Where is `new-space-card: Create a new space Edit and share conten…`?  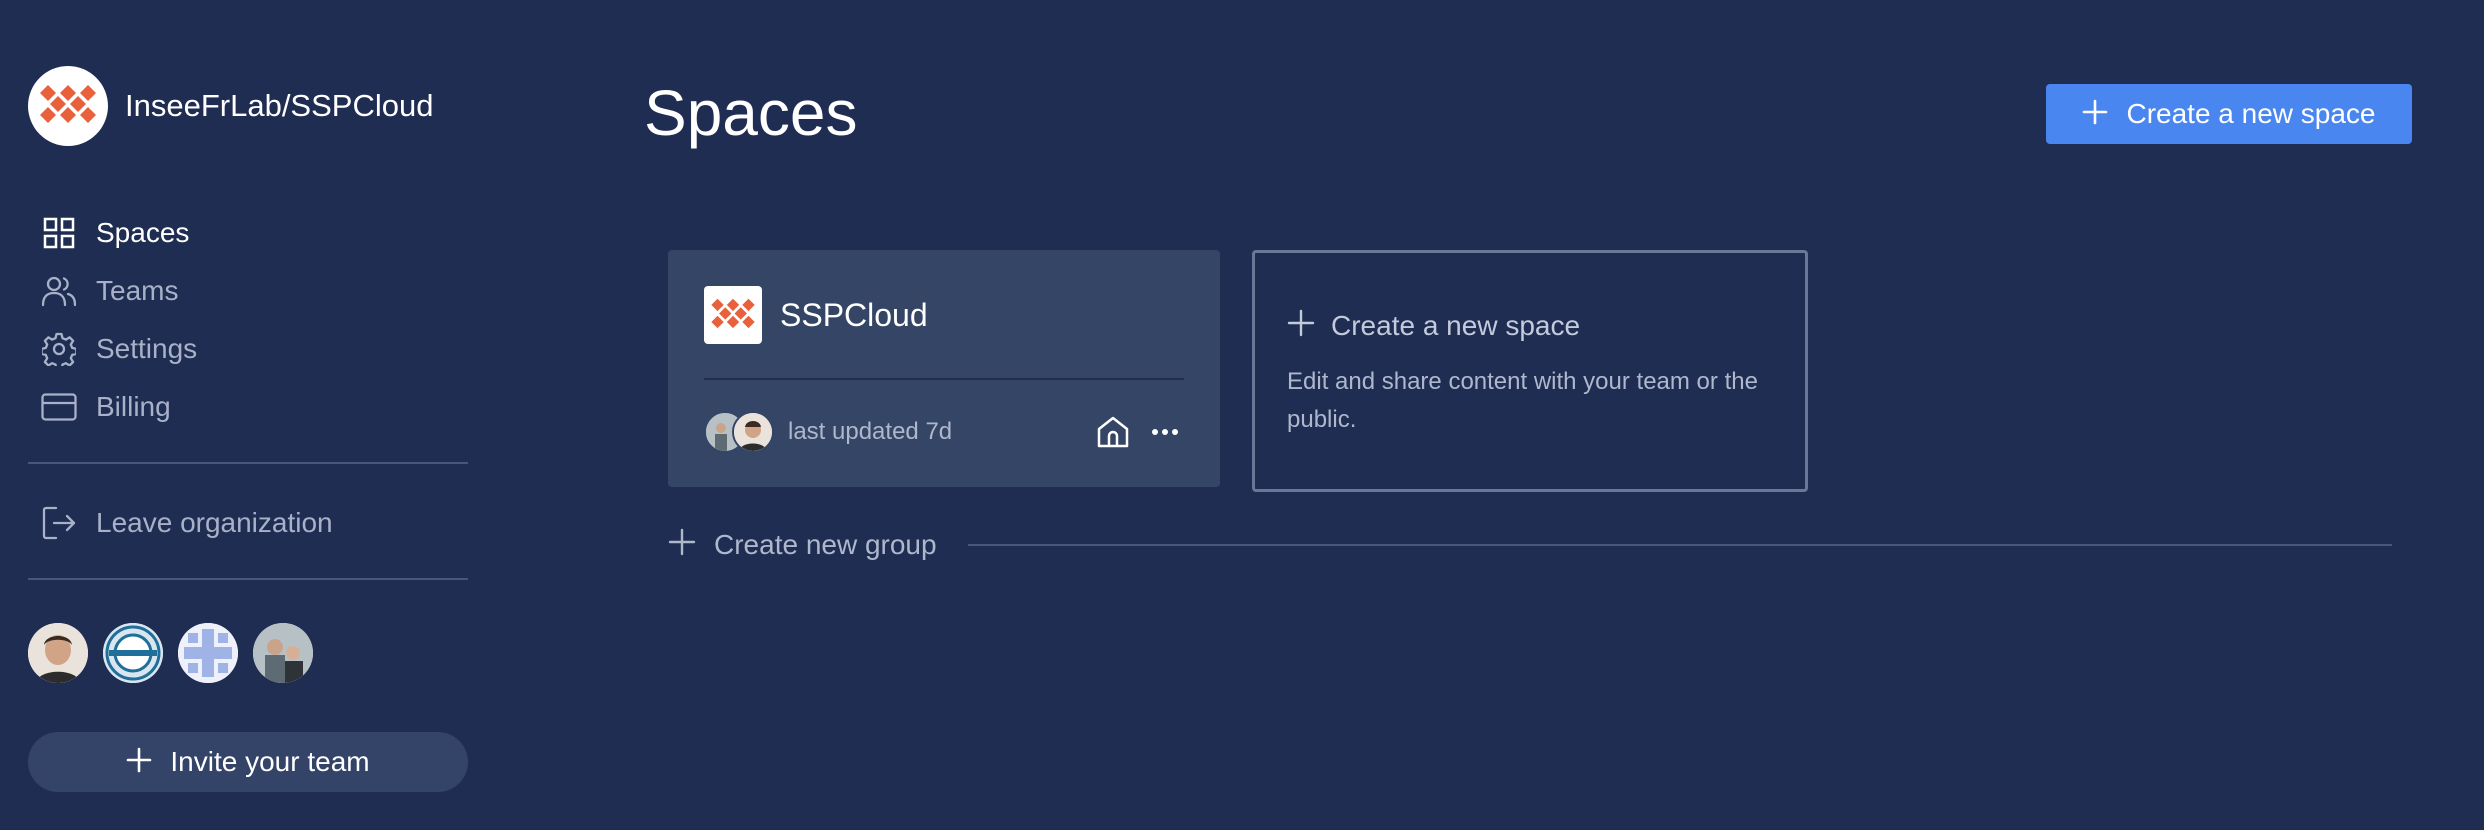 new-space-card: Create a new space Edit and share conten… is located at coordinates (1530, 371).